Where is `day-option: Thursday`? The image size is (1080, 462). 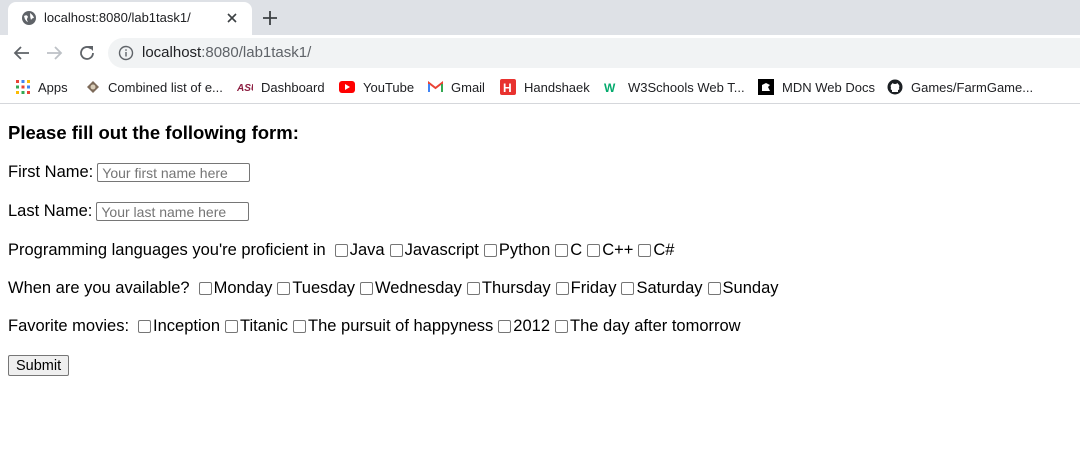 day-option: Thursday is located at coordinates (508, 288).